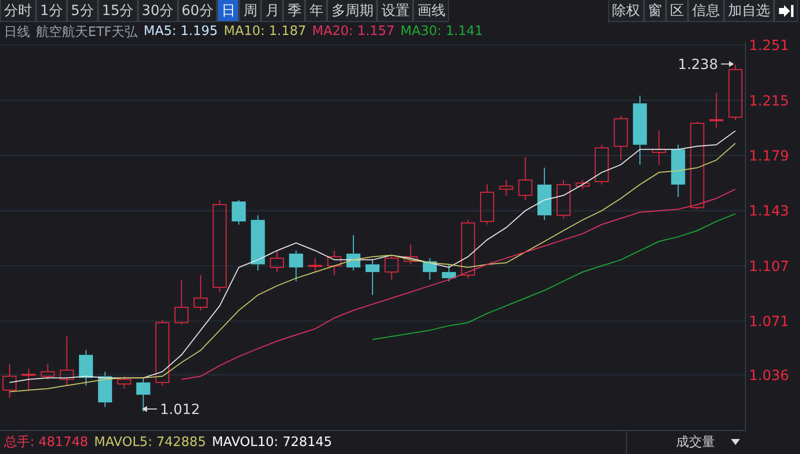 The width and height of the screenshot is (800, 454). Describe the element at coordinates (118, 11) in the screenshot. I see `period-tab: 15分` at that location.